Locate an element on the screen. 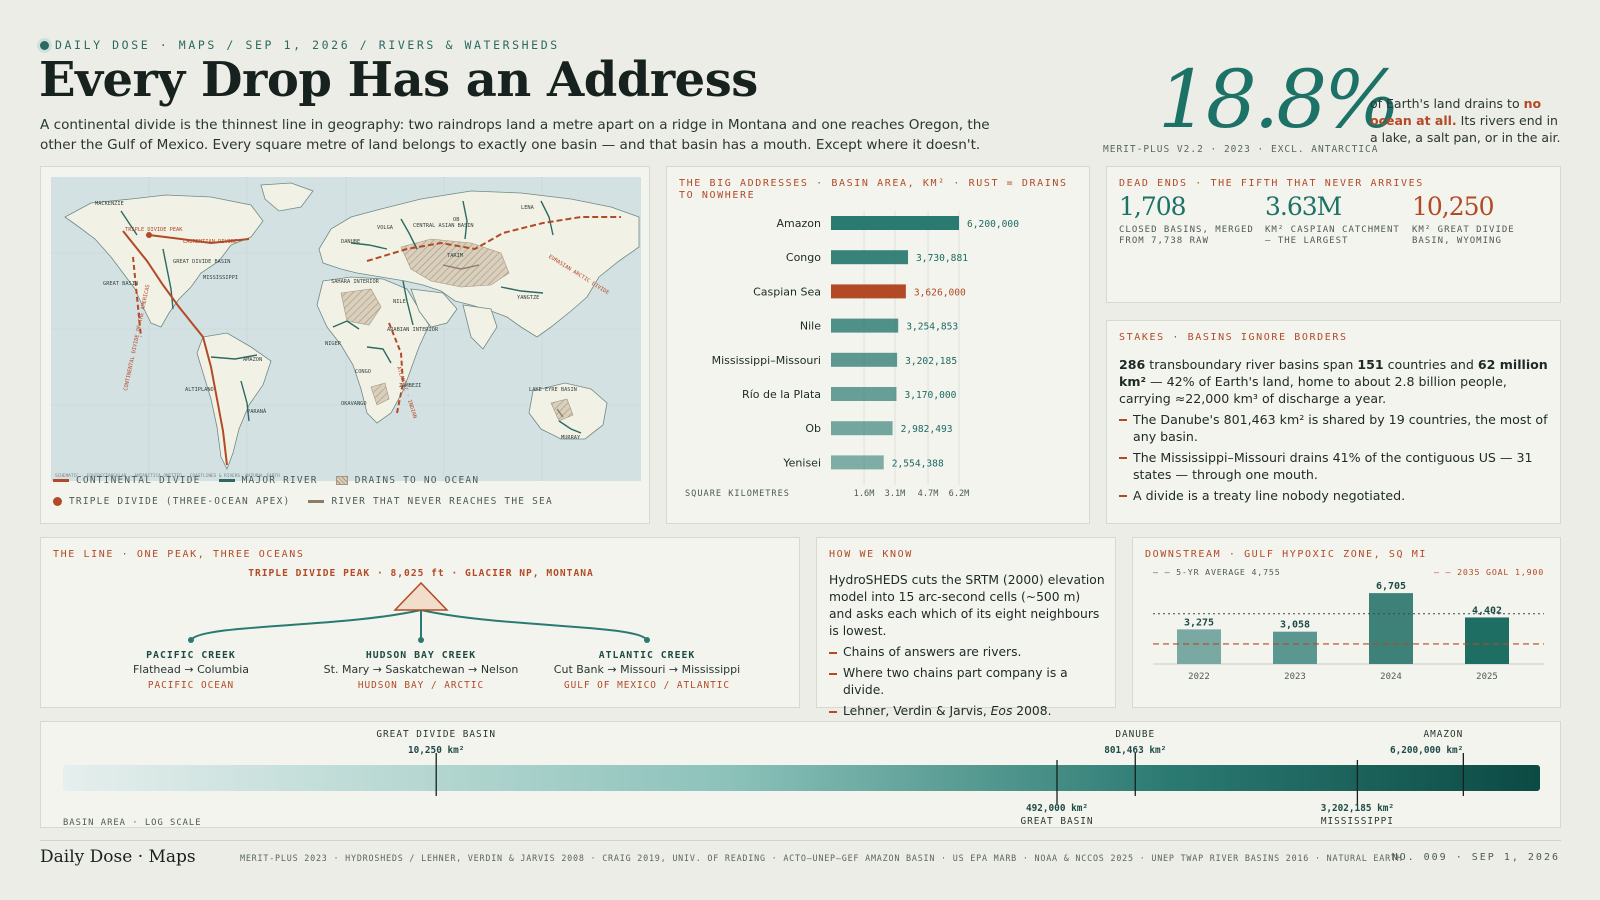 The image size is (1600, 900). branch-ocean: HUDSON BAY / ARCTIC is located at coordinates (421, 685).